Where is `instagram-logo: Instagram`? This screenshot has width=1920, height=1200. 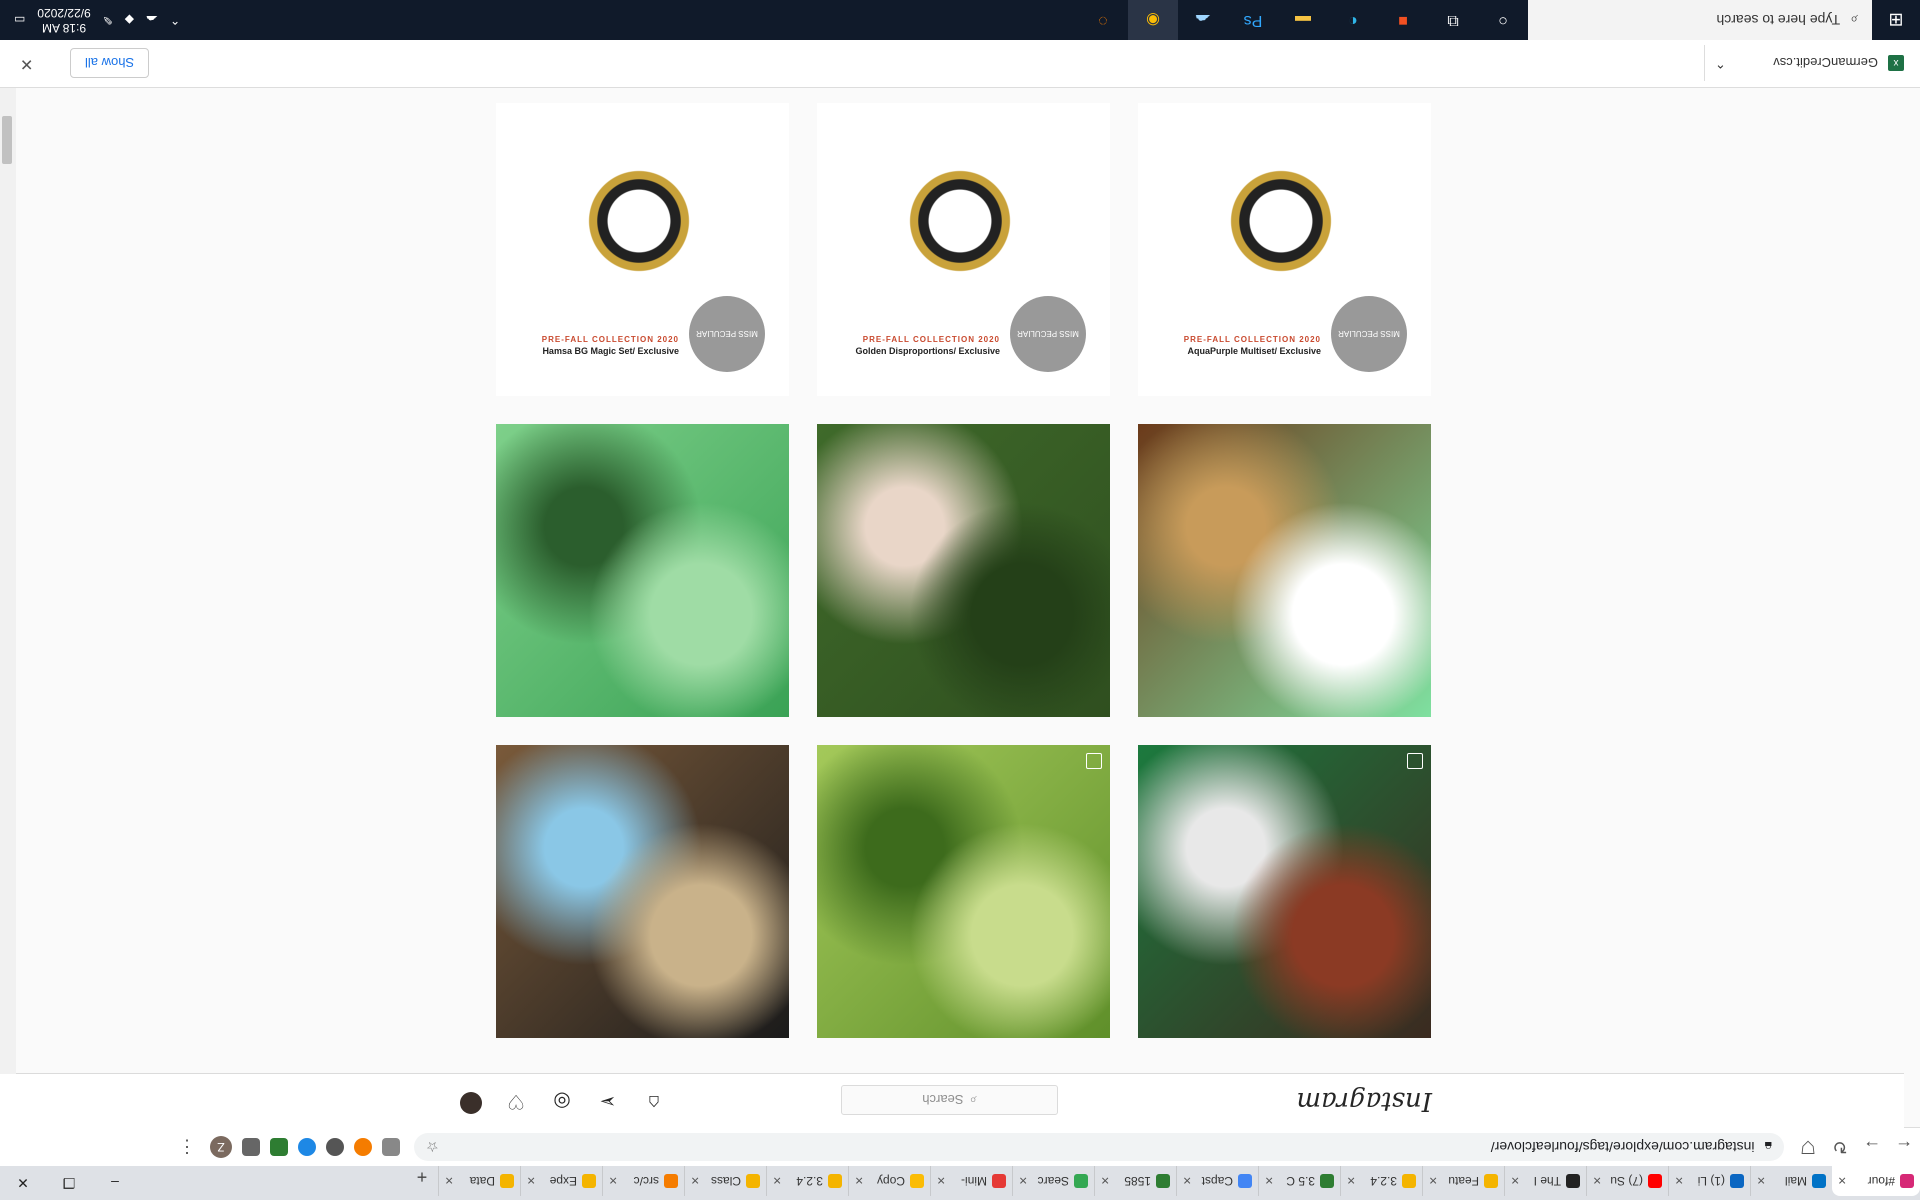 instagram-logo: Instagram is located at coordinates (1364, 1101).